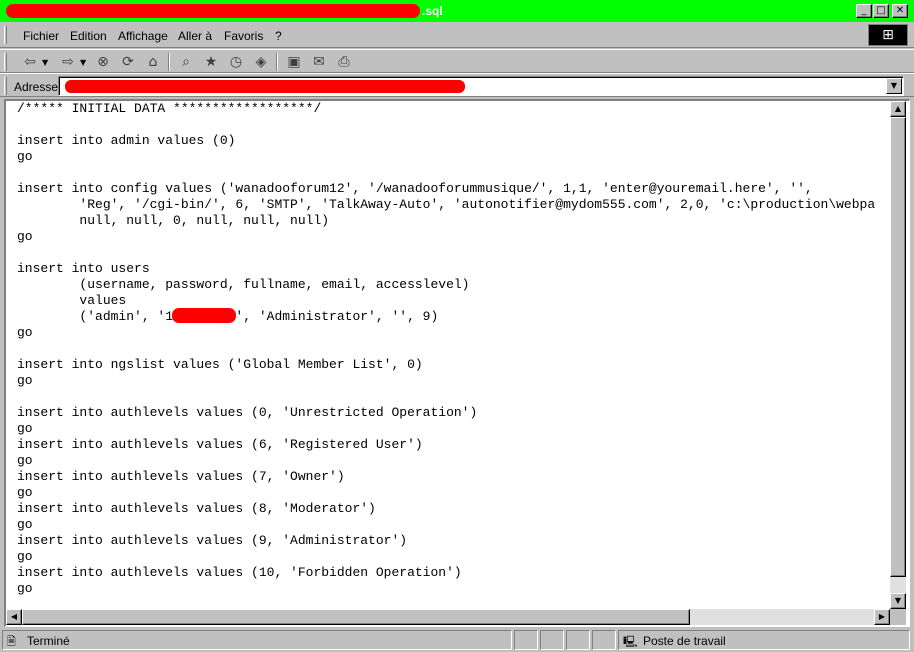 The width and height of the screenshot is (914, 652). What do you see at coordinates (30, 62) in the screenshot?
I see `back-icon: ⇦` at bounding box center [30, 62].